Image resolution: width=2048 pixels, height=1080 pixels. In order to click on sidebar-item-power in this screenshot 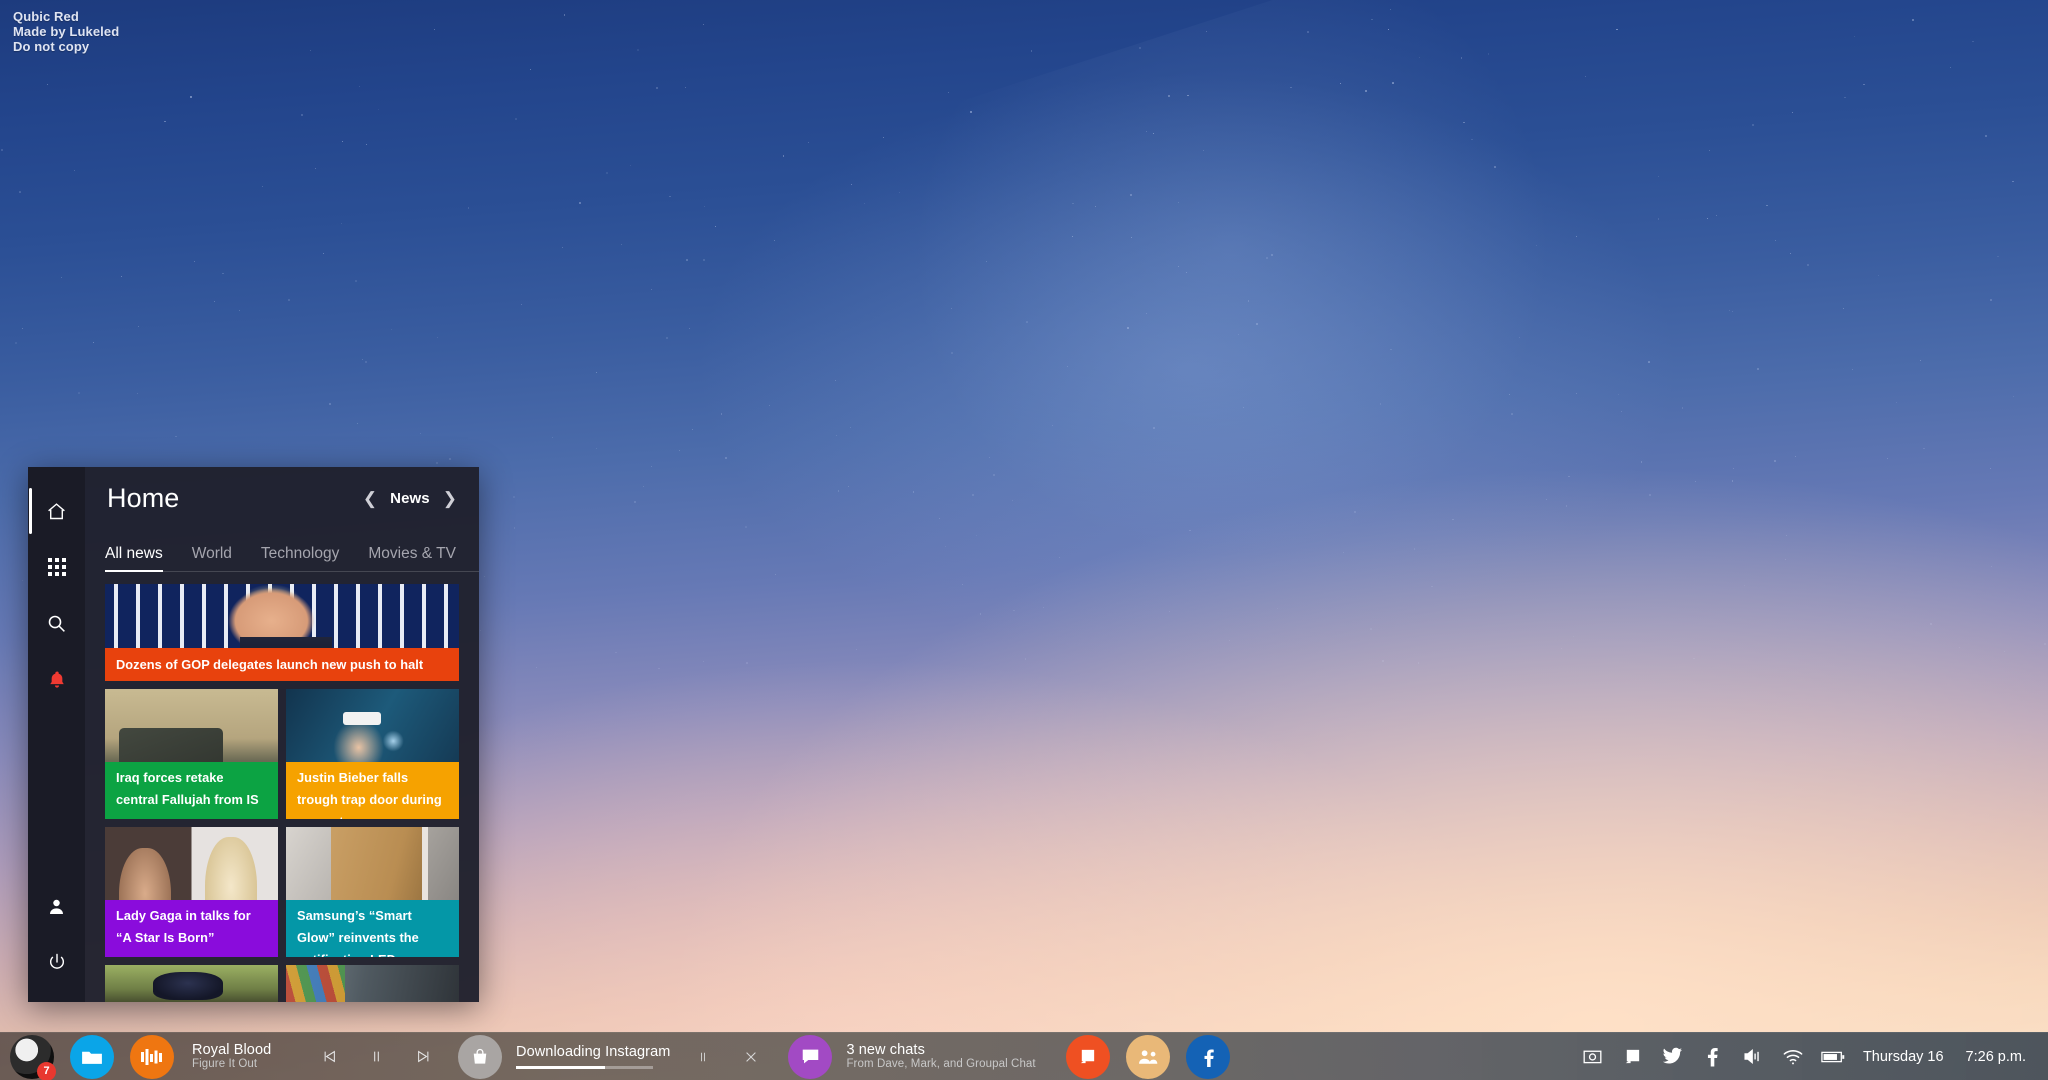, I will do `click(56, 962)`.